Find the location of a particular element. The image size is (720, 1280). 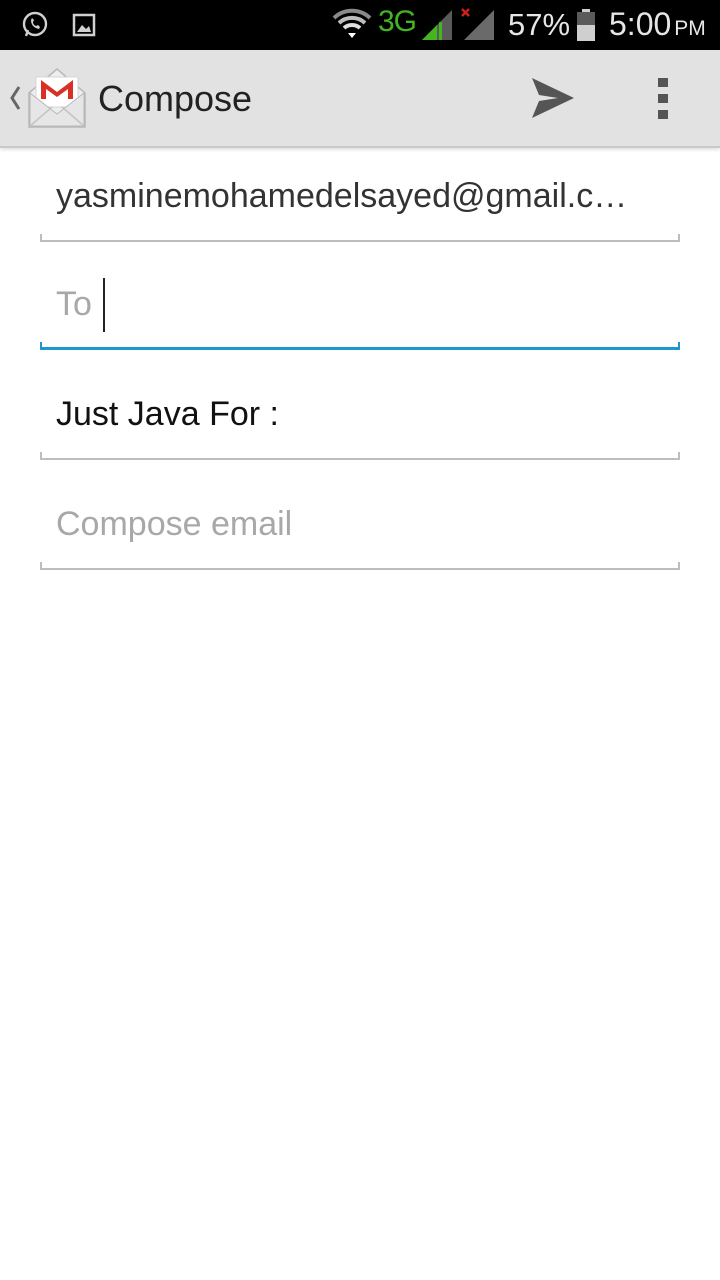

to-field is located at coordinates (360, 304).